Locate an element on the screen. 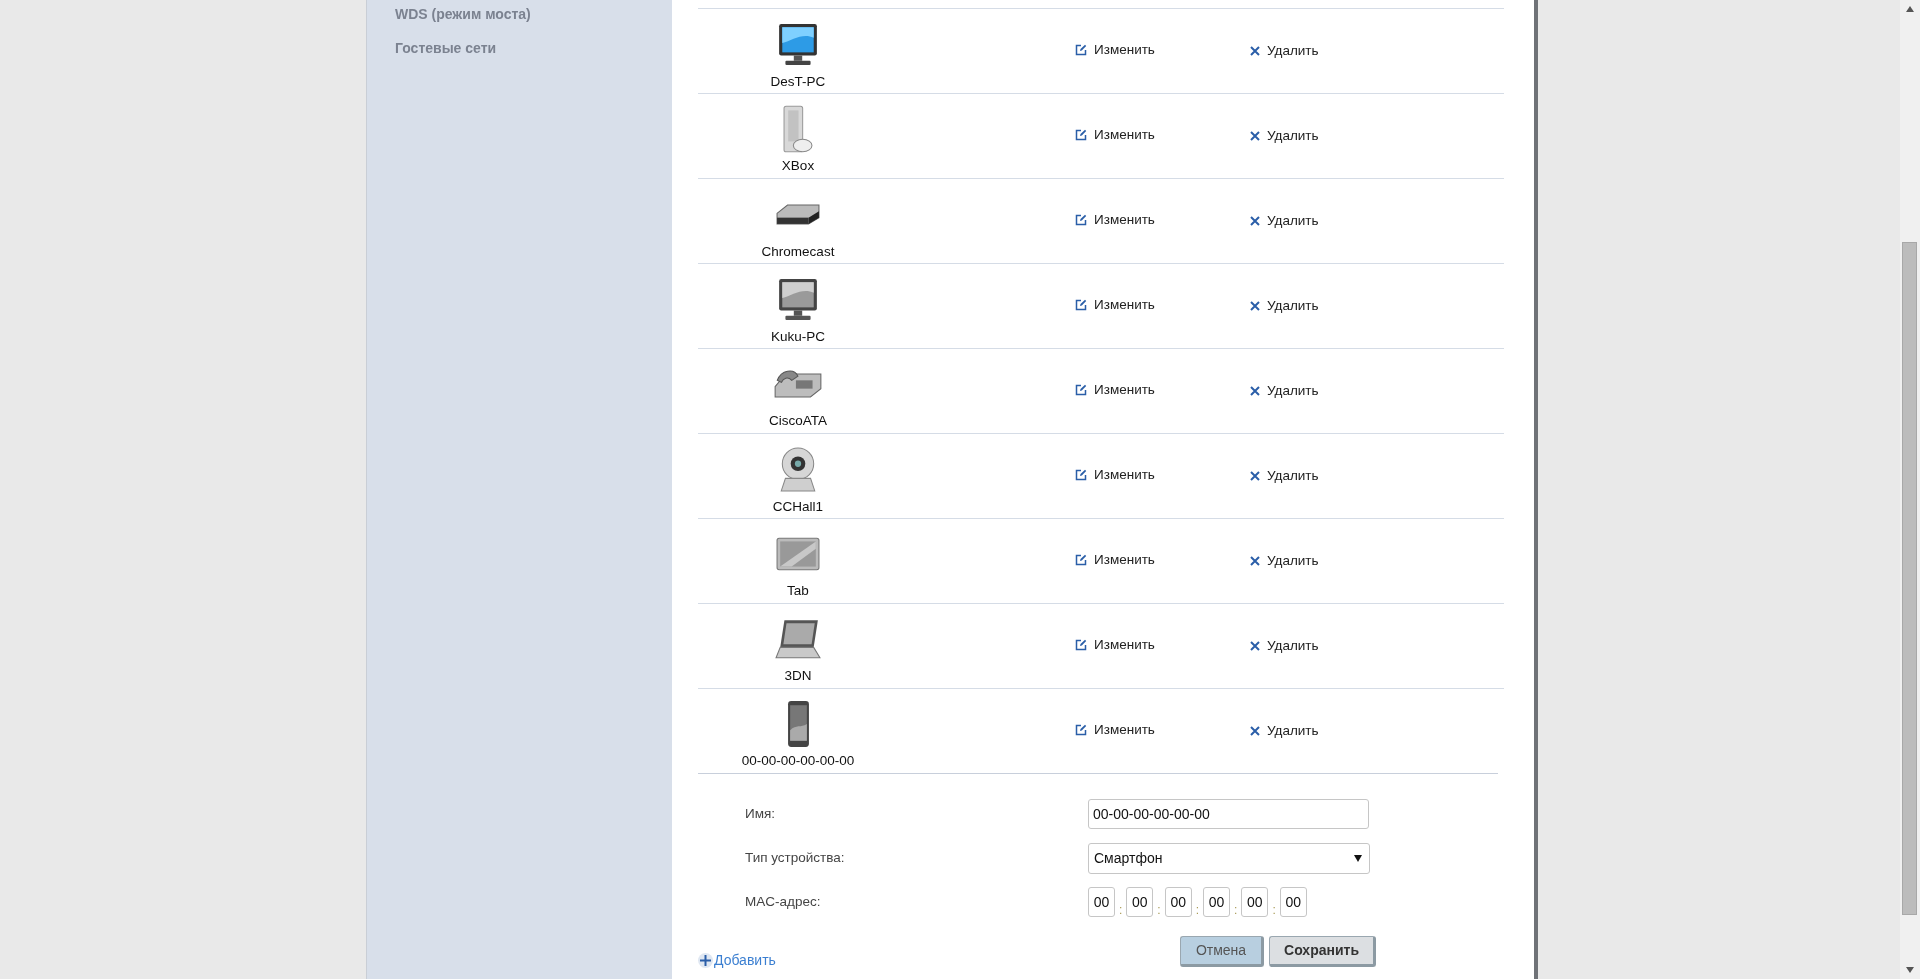 This screenshot has height=979, width=1920. device-name: CiscoATA is located at coordinates (798, 421).